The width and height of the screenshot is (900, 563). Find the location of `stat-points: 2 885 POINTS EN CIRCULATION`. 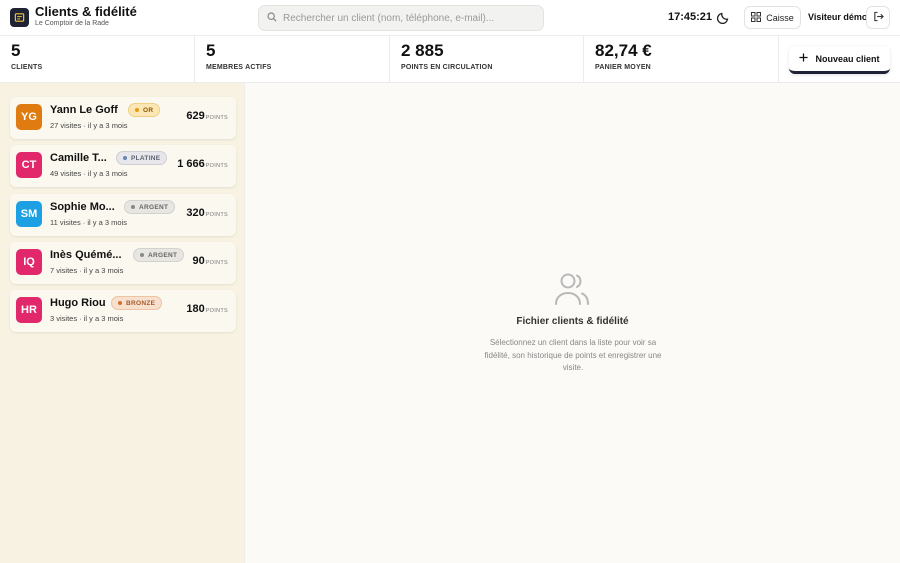

stat-points: 2 885 POINTS EN CIRCULATION is located at coordinates (487, 59).